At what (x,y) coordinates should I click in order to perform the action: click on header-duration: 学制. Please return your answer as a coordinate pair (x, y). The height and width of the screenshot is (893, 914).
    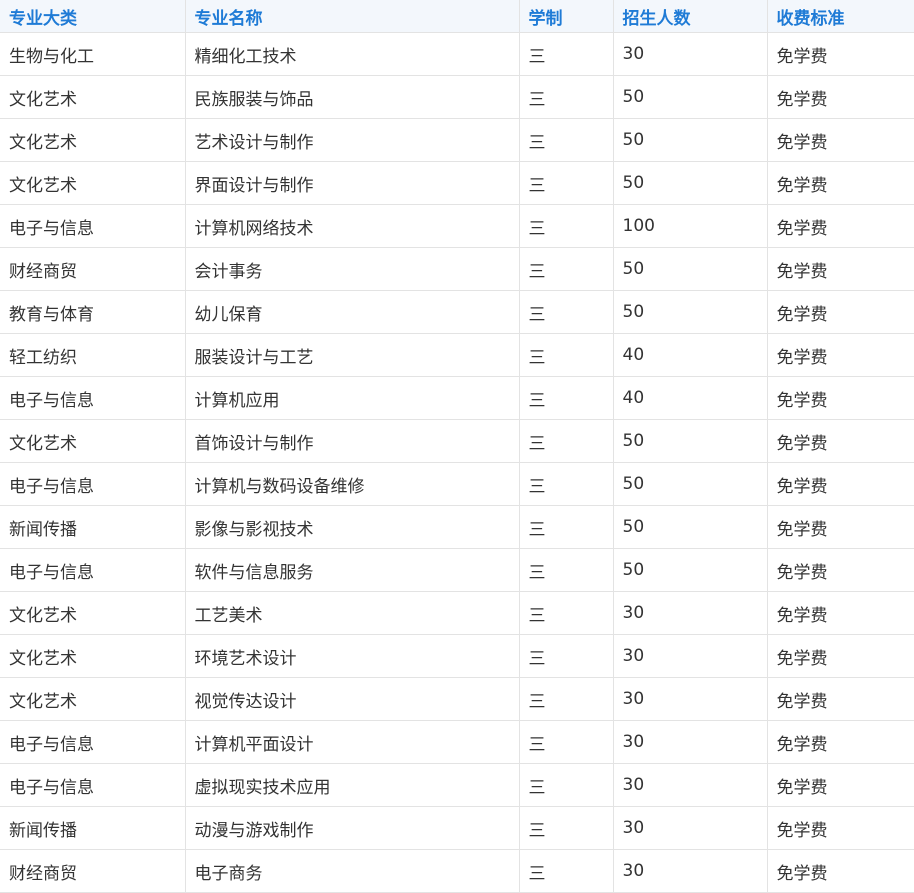
    Looking at the image, I should click on (566, 16).